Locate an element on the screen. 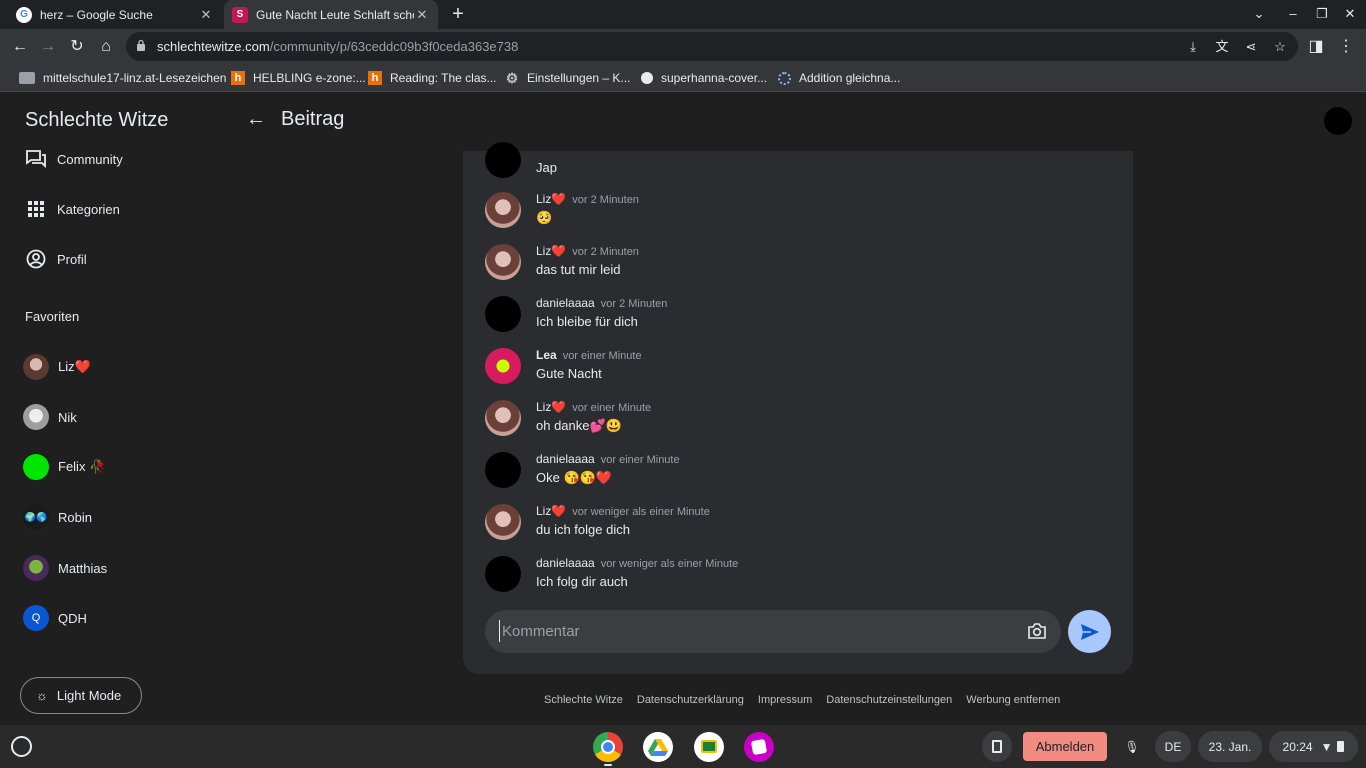 This screenshot has height=768, width=1366. back-icon: ← is located at coordinates (20, 47).